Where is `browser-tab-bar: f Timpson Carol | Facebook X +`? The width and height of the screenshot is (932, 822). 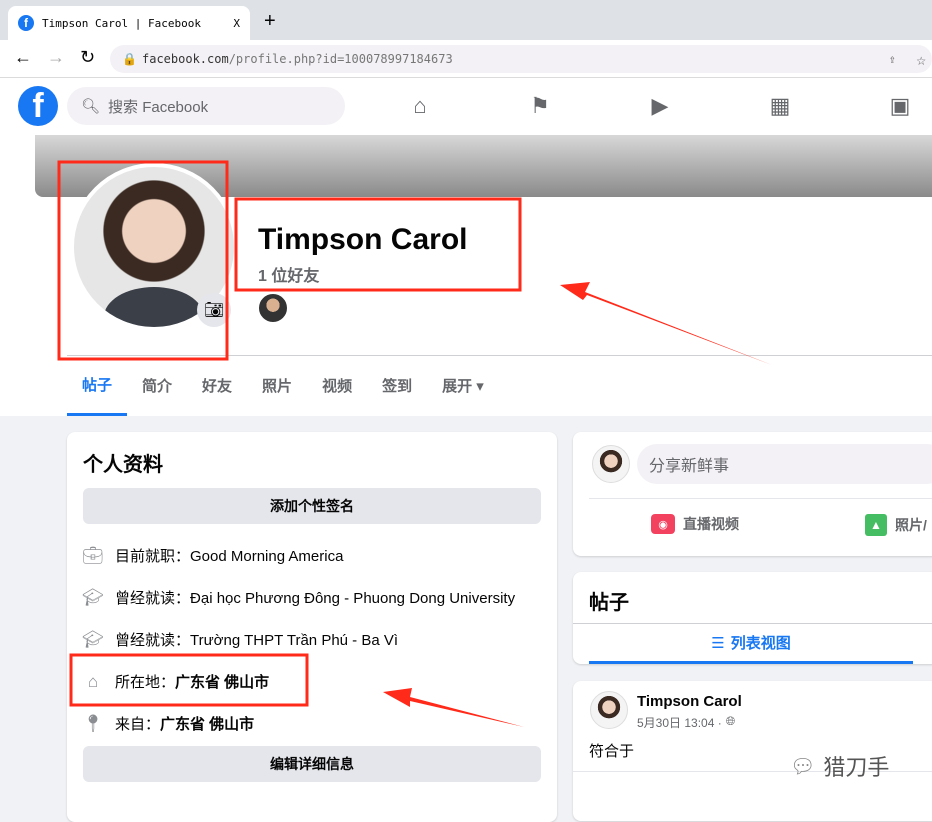
browser-tab-bar: f Timpson Carol | Facebook X + is located at coordinates (466, 20).